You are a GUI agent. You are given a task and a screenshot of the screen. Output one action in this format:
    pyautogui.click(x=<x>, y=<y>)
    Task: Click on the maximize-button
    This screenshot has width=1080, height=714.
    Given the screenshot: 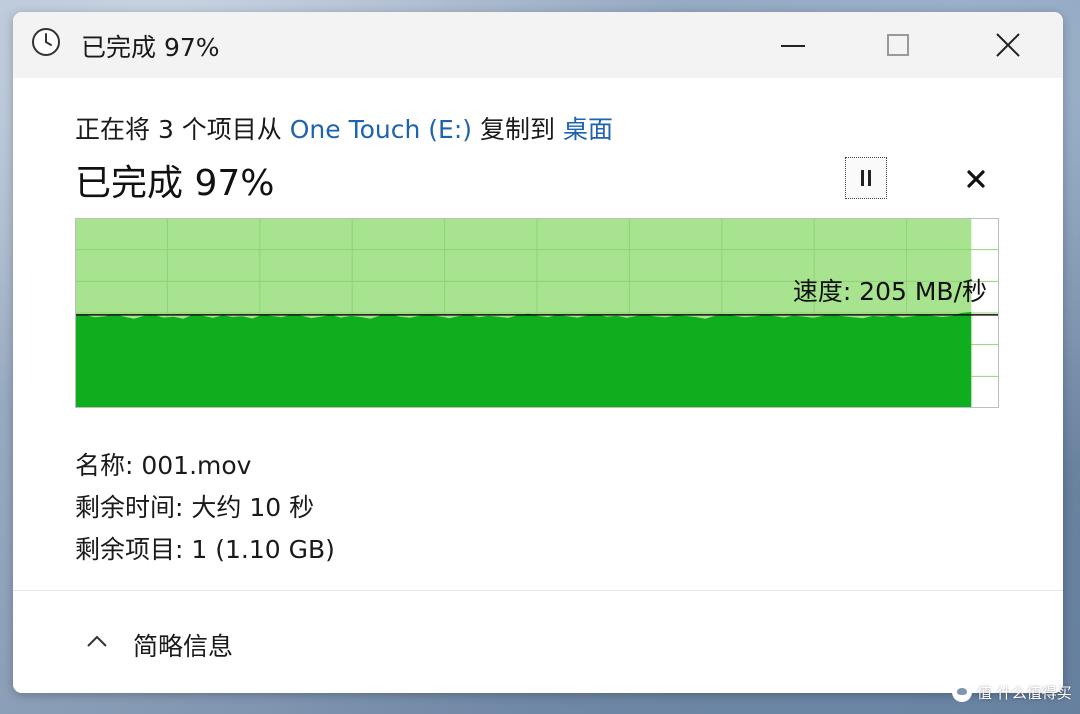 What is the action you would take?
    pyautogui.click(x=898, y=45)
    